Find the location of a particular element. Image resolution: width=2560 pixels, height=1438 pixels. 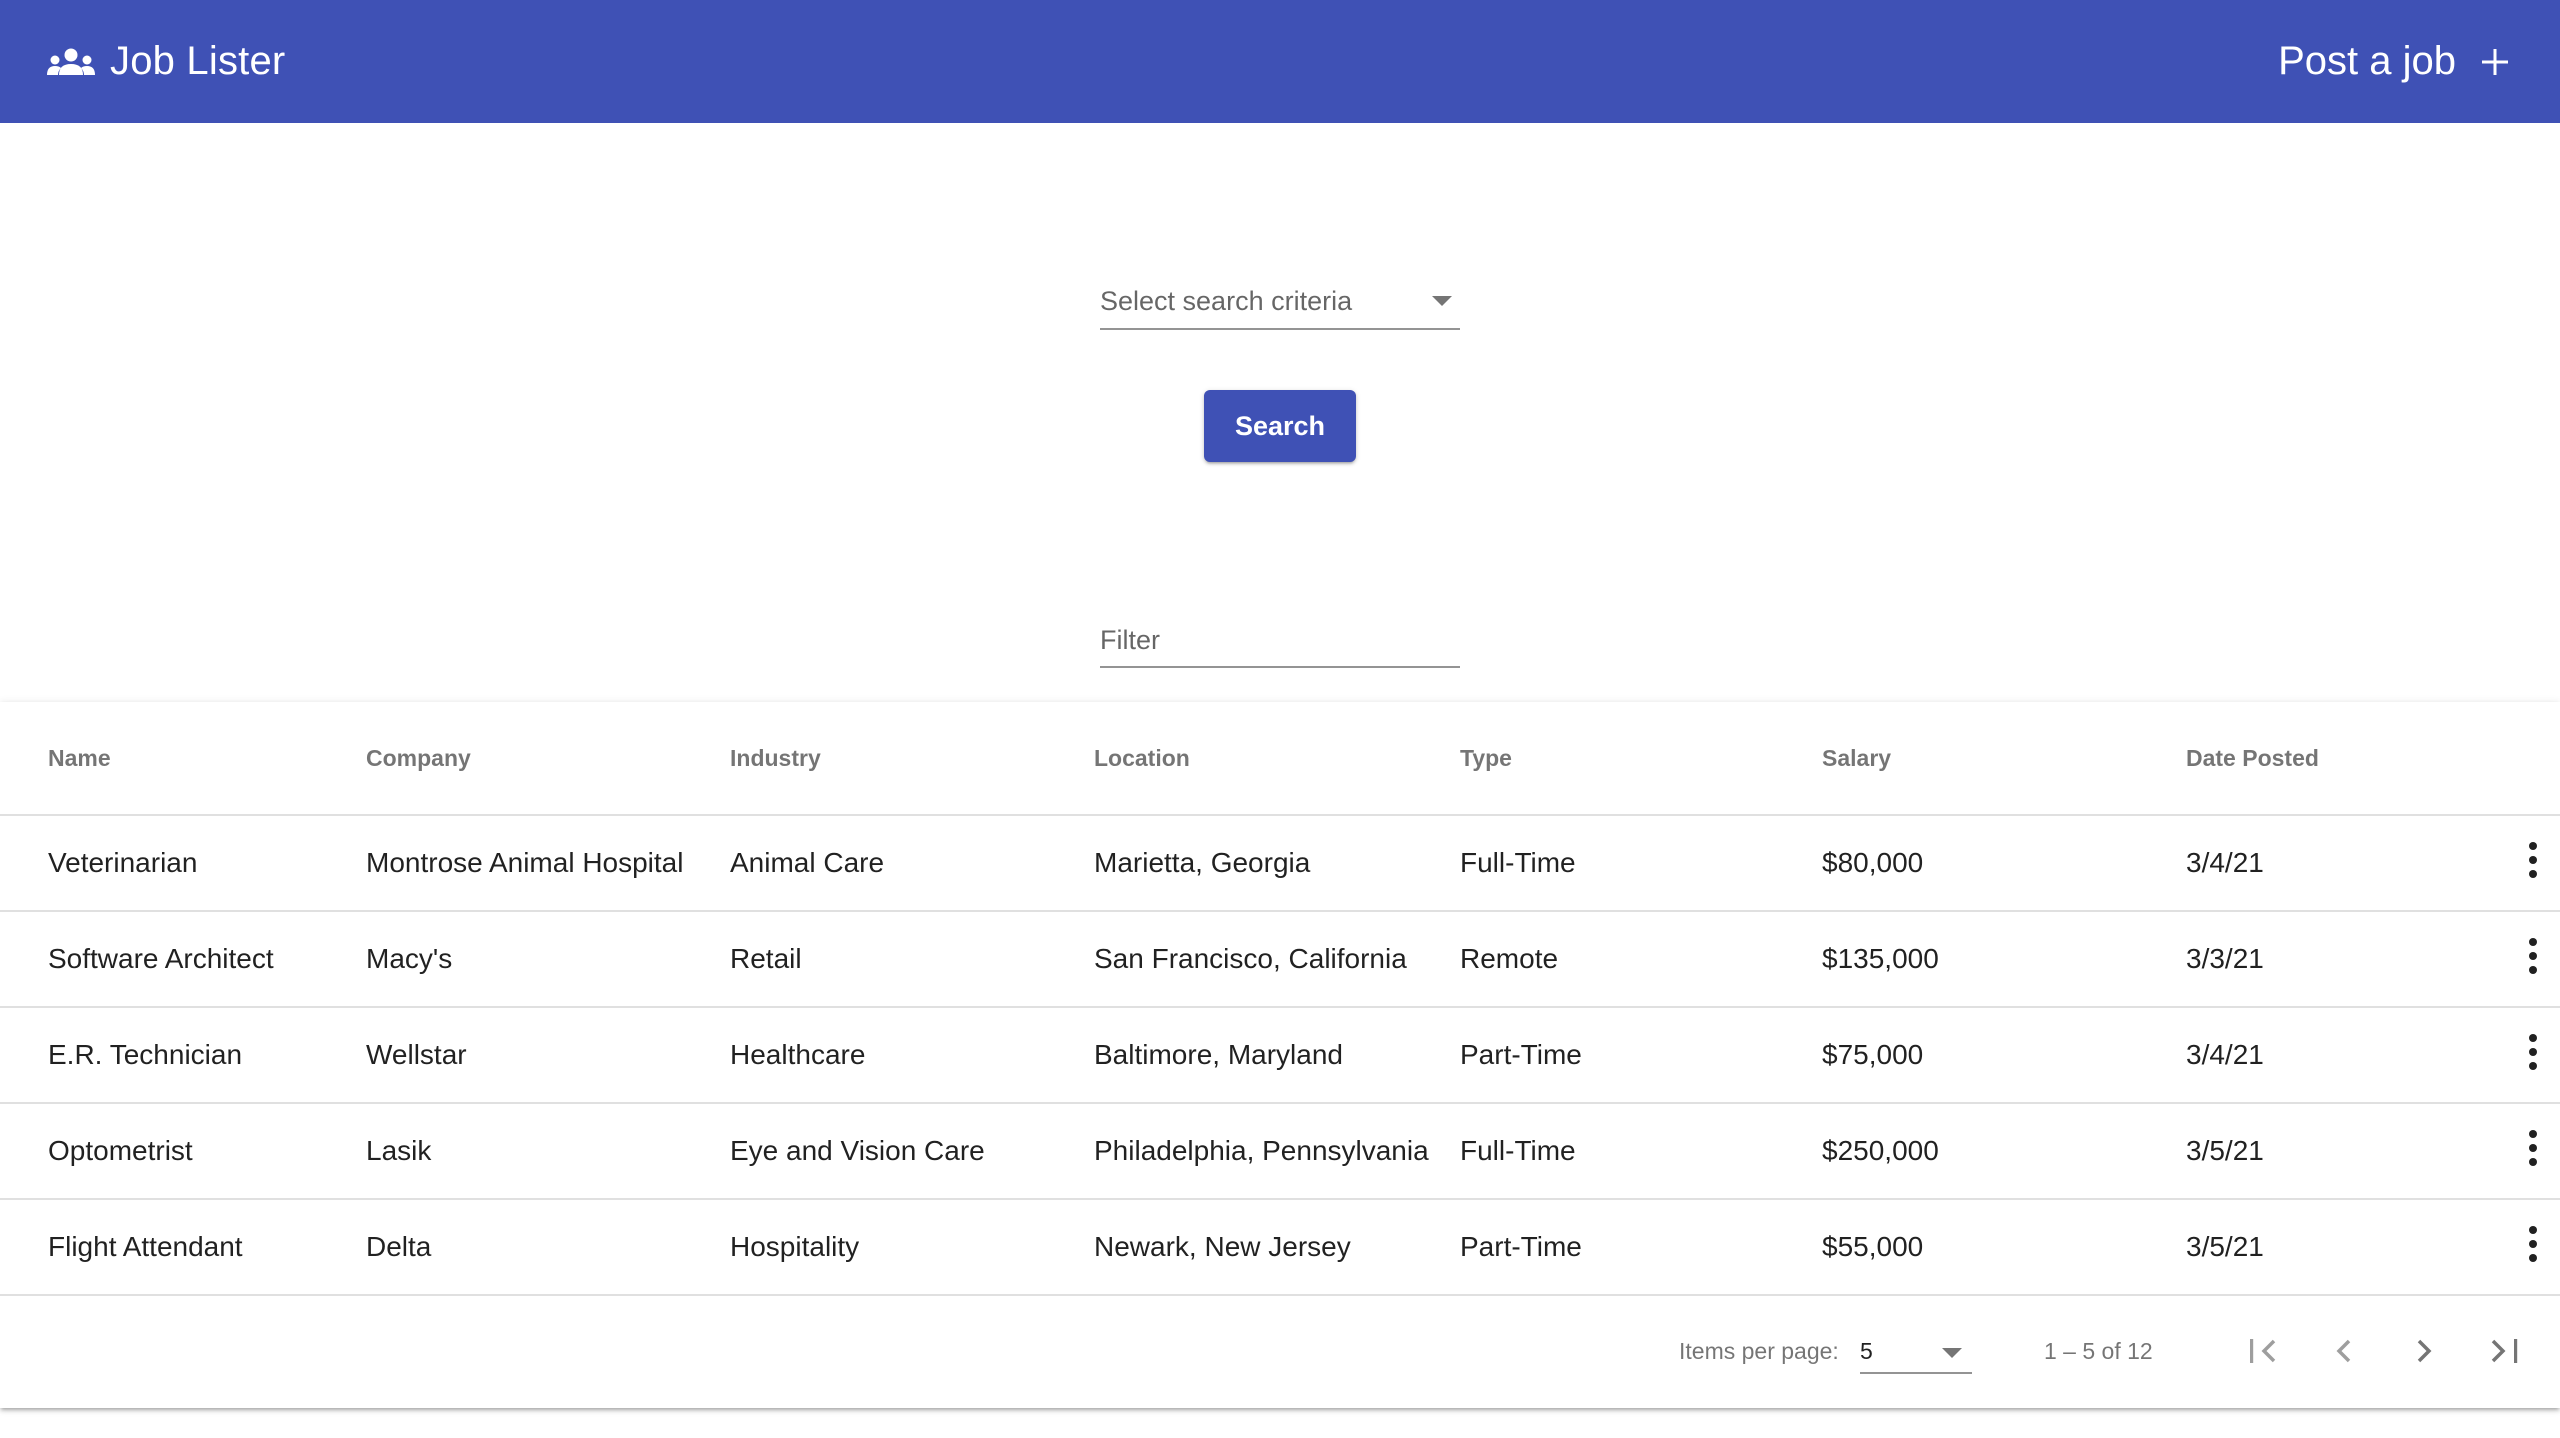

column-header-date-posted: Date Posted is located at coordinates (2326, 758).